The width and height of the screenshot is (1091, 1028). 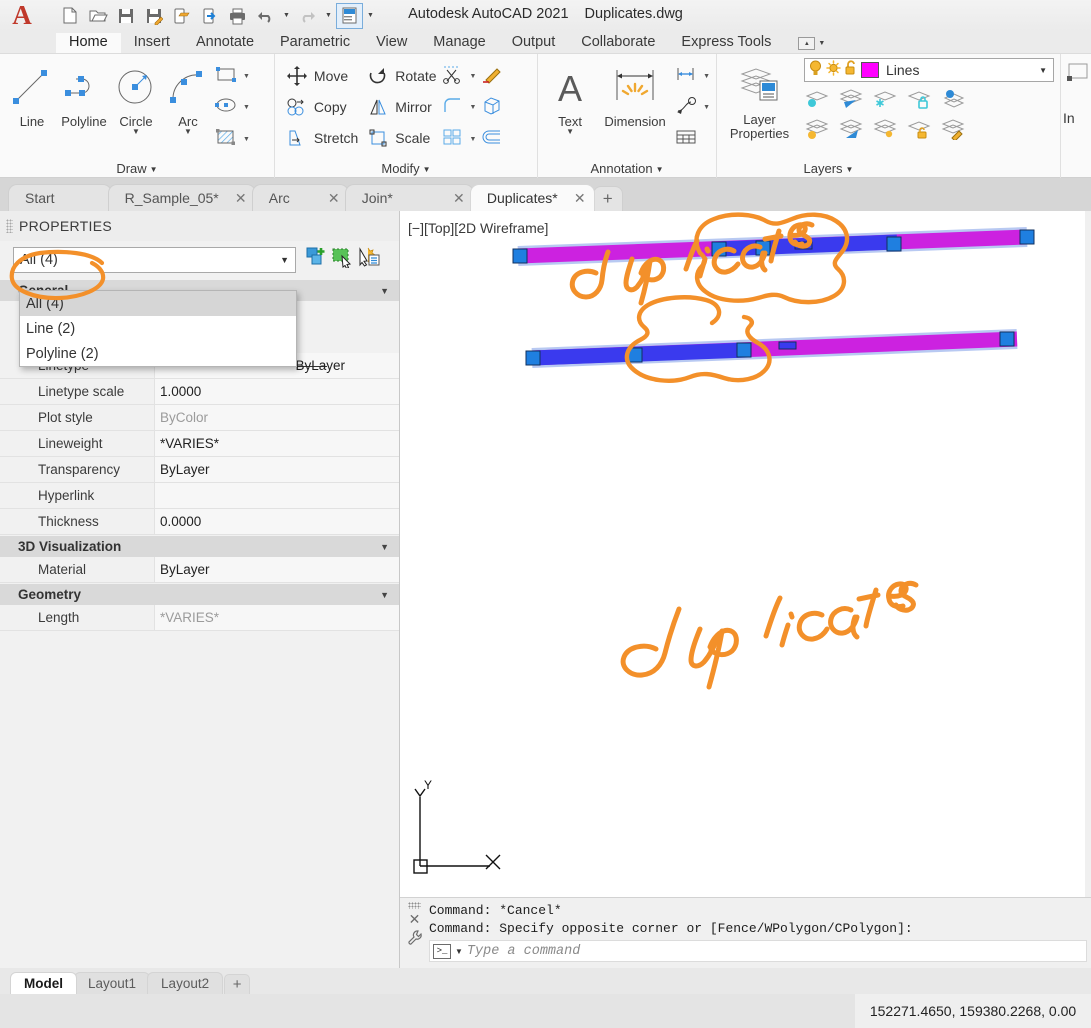 What do you see at coordinates (246, 139) in the screenshot?
I see `hatch-caret: ▼` at bounding box center [246, 139].